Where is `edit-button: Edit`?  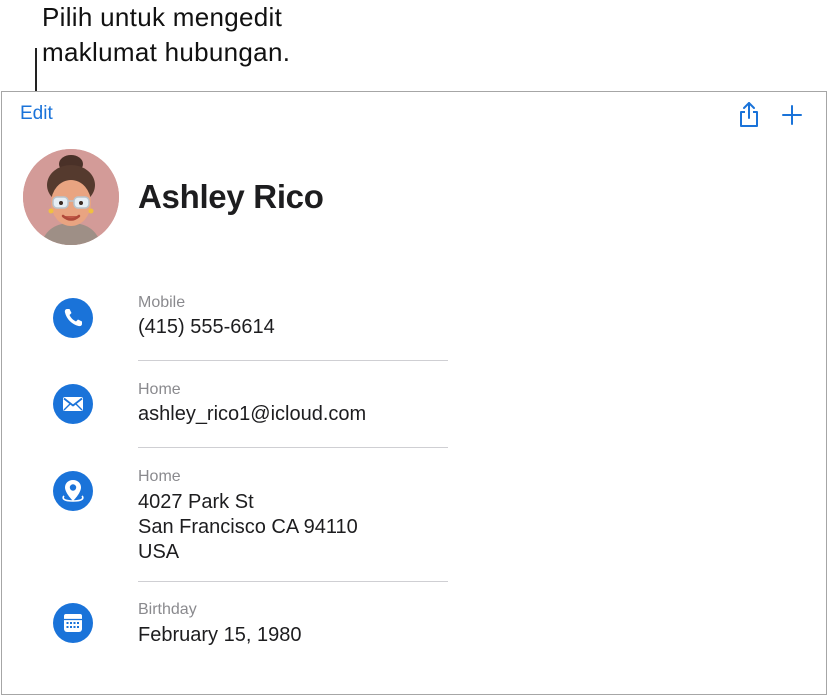
edit-button: Edit is located at coordinates (36, 114).